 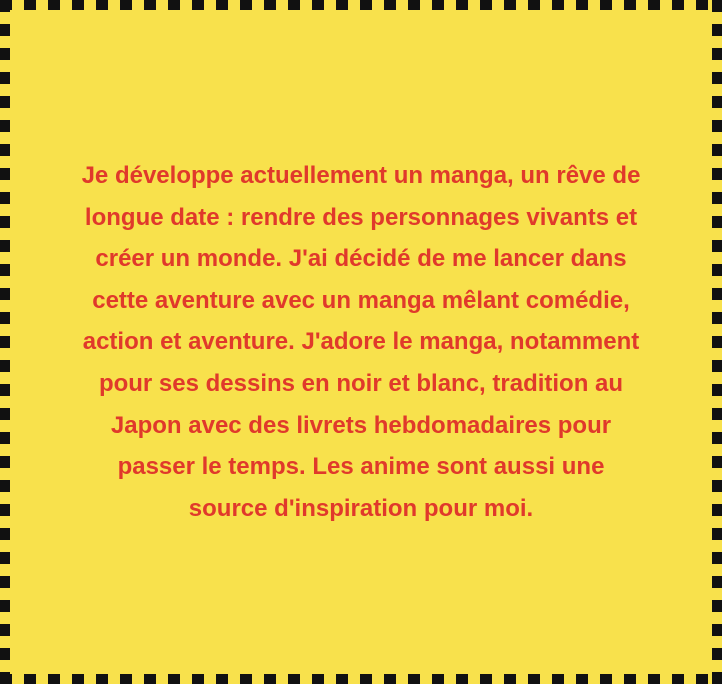 I want to click on dashed-border-right, so click(x=717, y=342).